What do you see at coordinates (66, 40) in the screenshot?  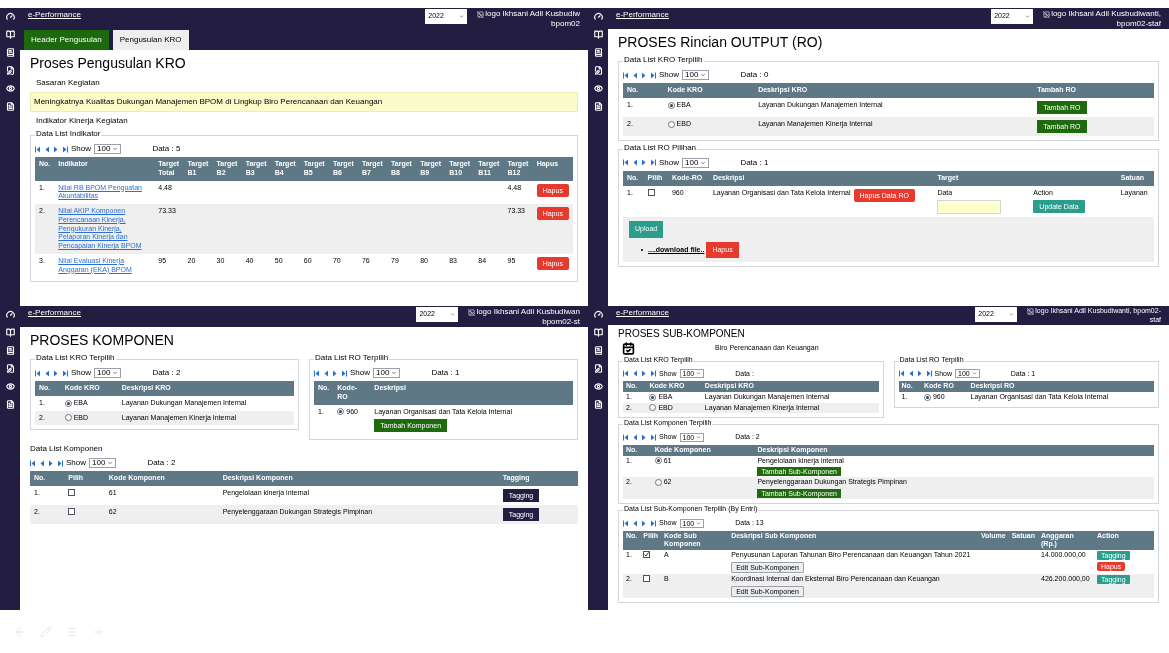 I see `tab: Header Pengusulan` at bounding box center [66, 40].